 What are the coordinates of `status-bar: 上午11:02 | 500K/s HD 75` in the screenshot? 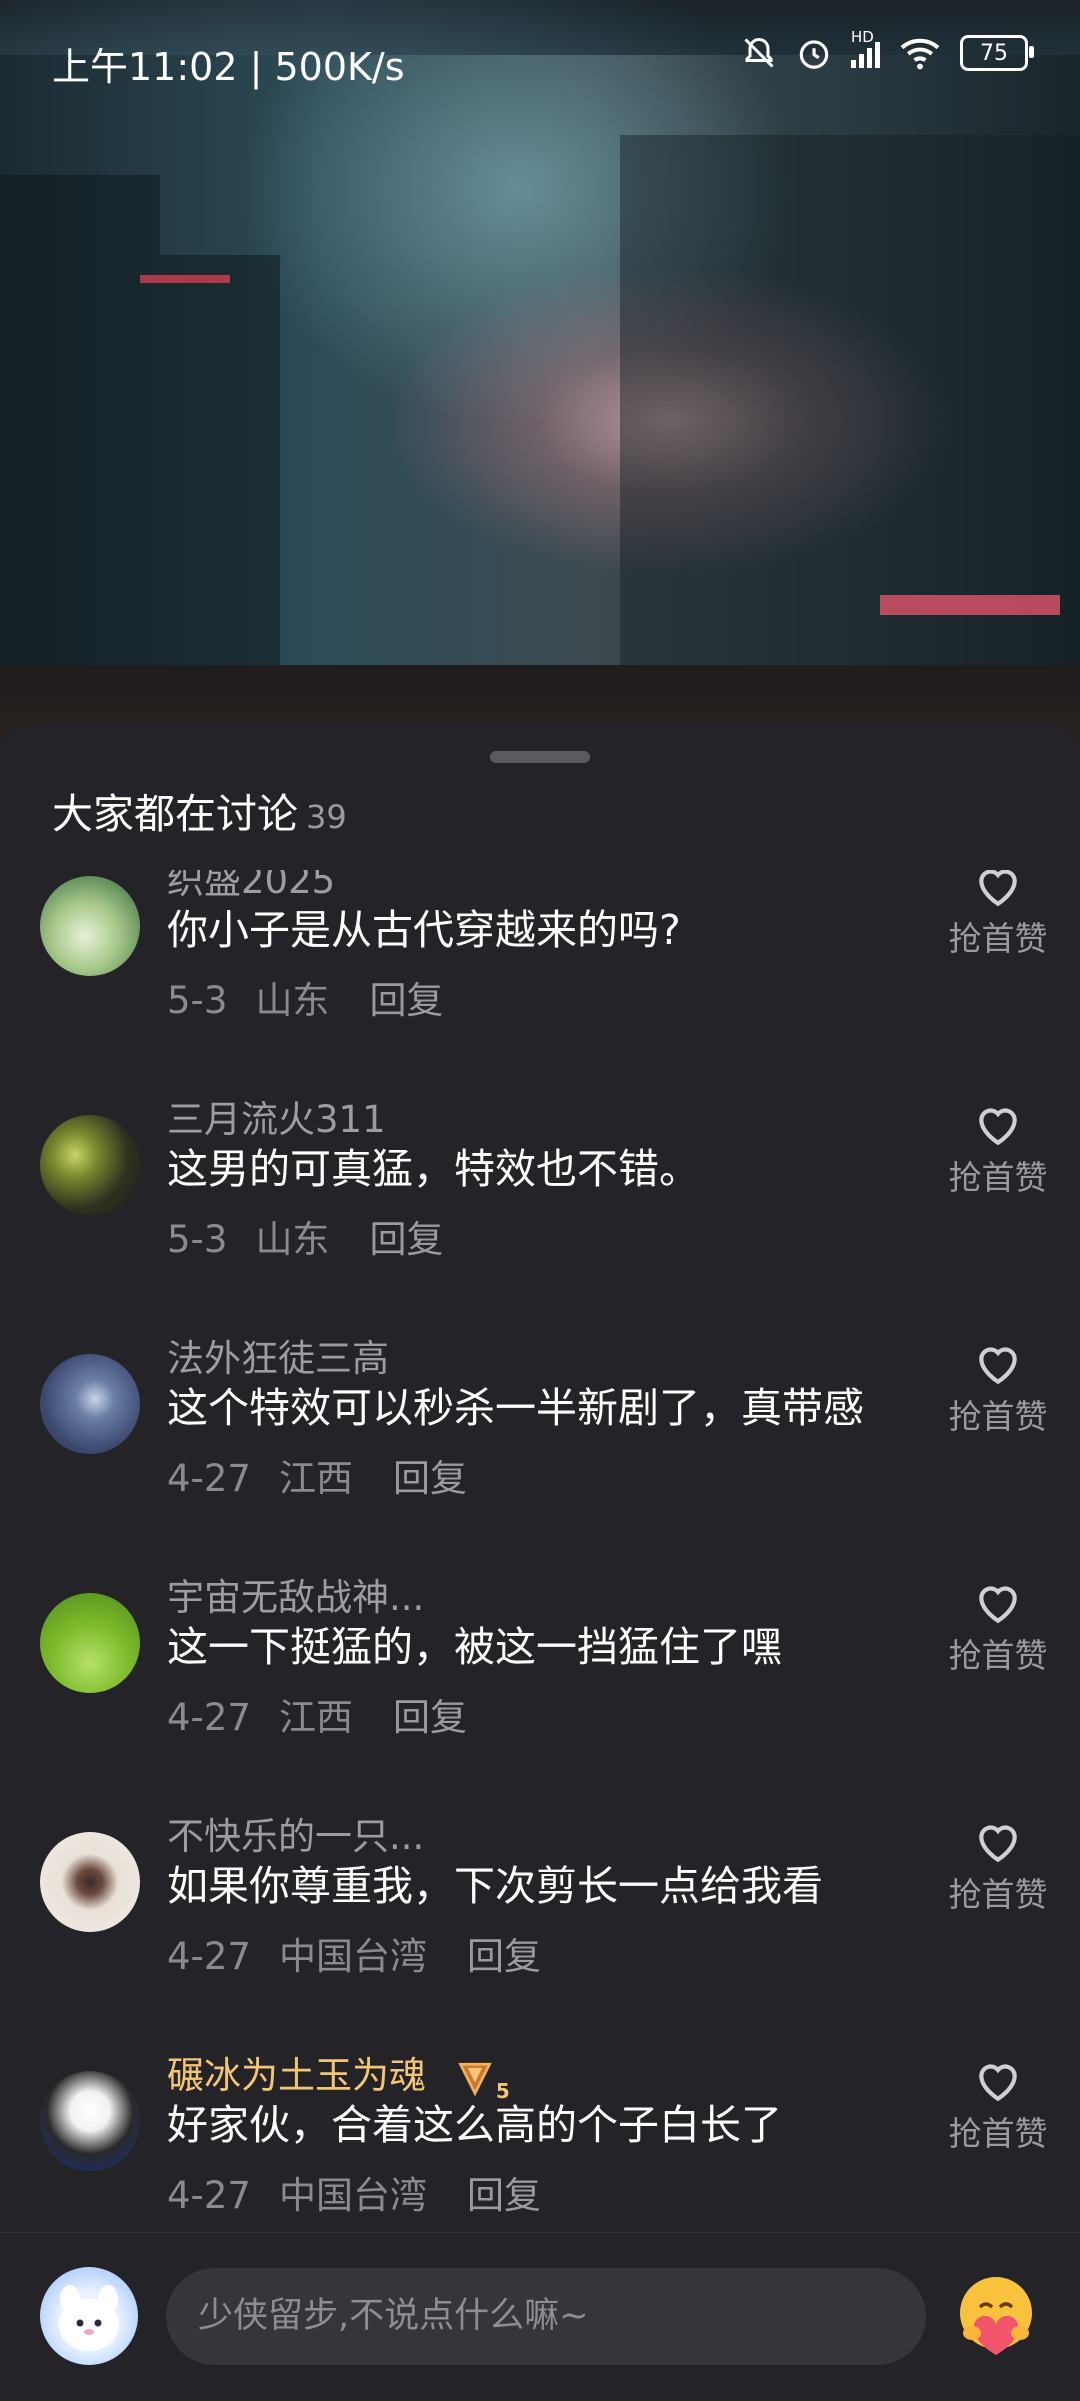 It's located at (540, 60).